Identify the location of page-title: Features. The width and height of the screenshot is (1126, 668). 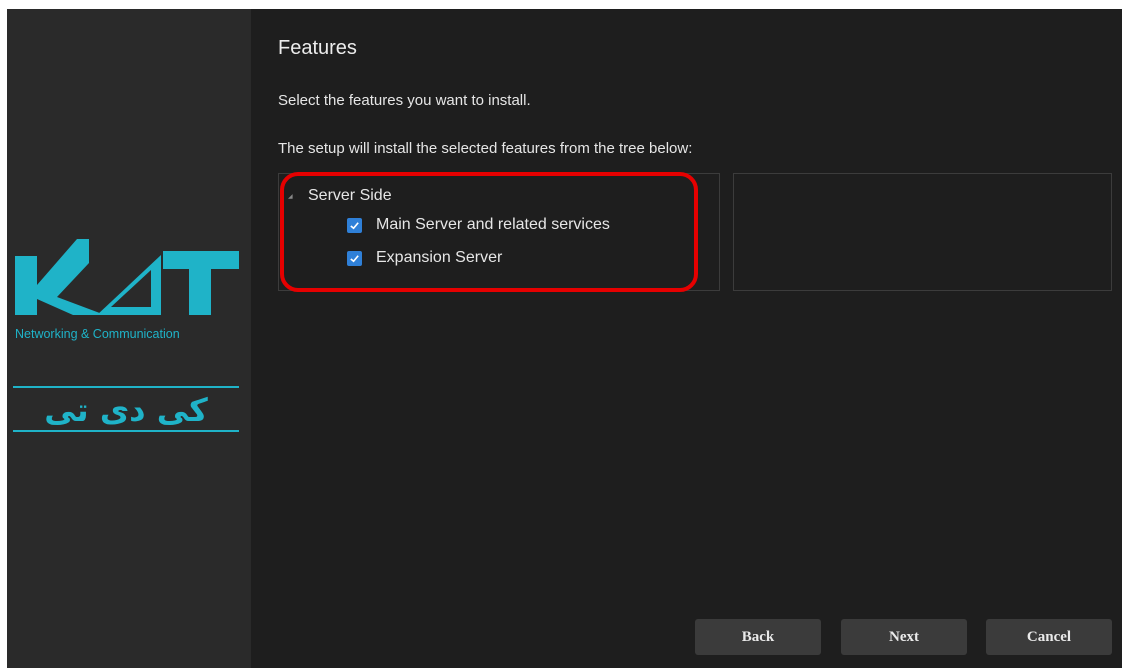
(317, 48).